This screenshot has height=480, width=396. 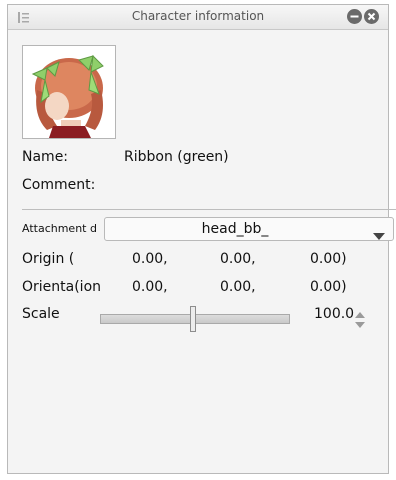 What do you see at coordinates (59, 185) in the screenshot?
I see `comment-label: Comment:` at bounding box center [59, 185].